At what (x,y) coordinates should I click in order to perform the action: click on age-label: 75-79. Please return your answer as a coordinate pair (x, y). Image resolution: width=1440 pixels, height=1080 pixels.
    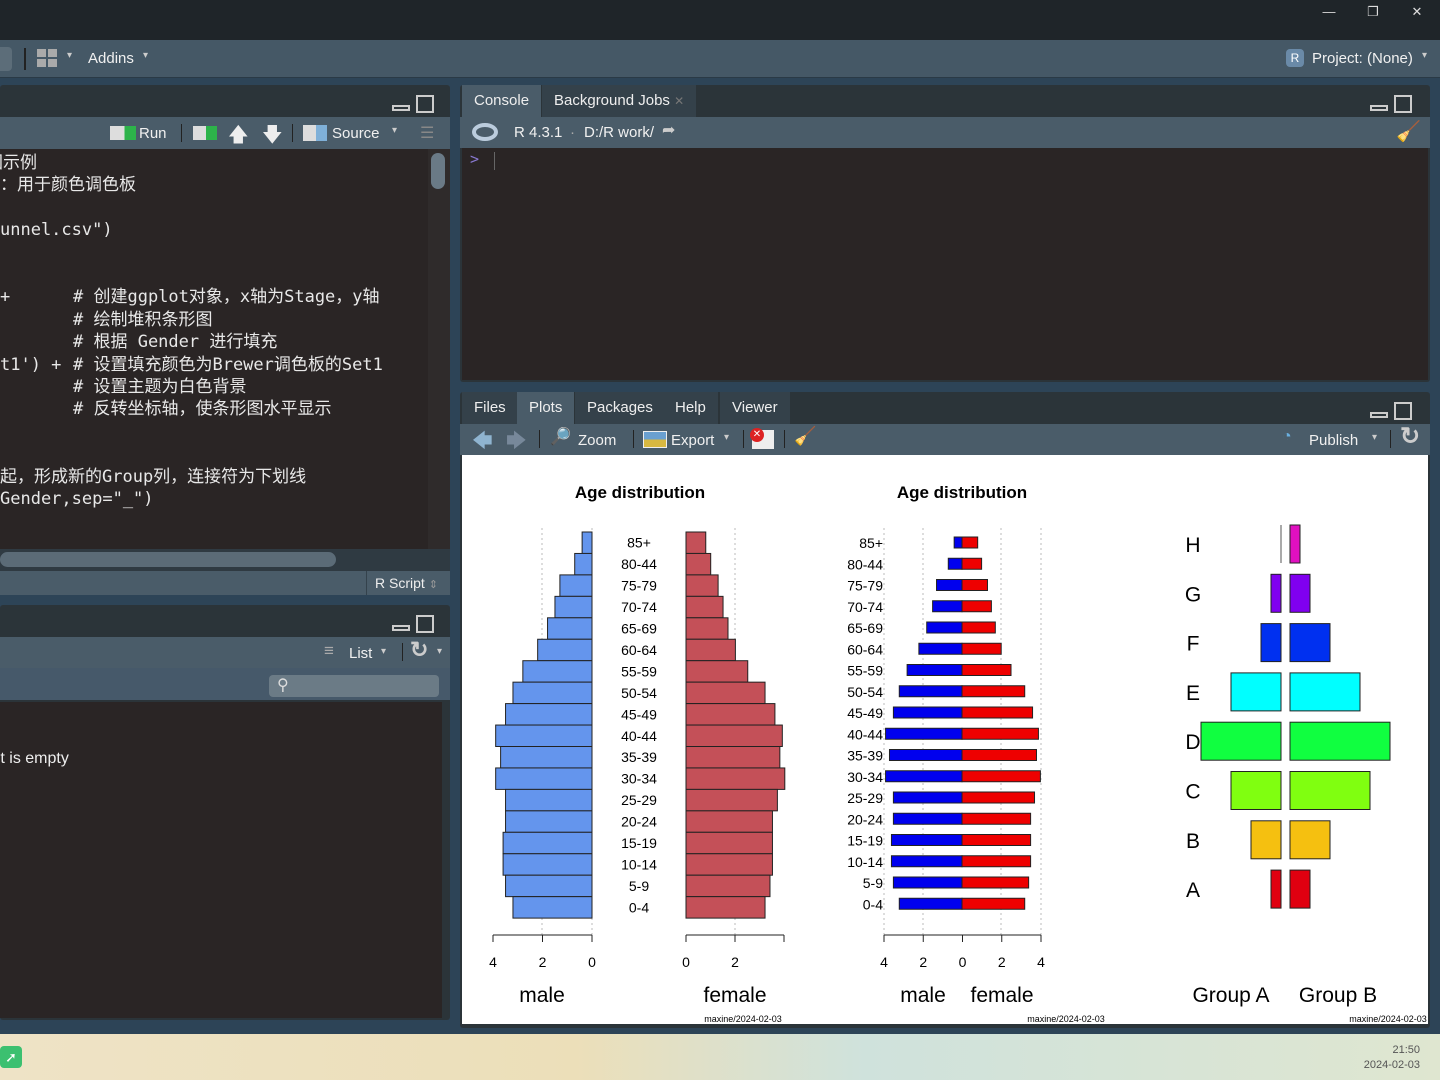
    Looking at the image, I should click on (865, 586).